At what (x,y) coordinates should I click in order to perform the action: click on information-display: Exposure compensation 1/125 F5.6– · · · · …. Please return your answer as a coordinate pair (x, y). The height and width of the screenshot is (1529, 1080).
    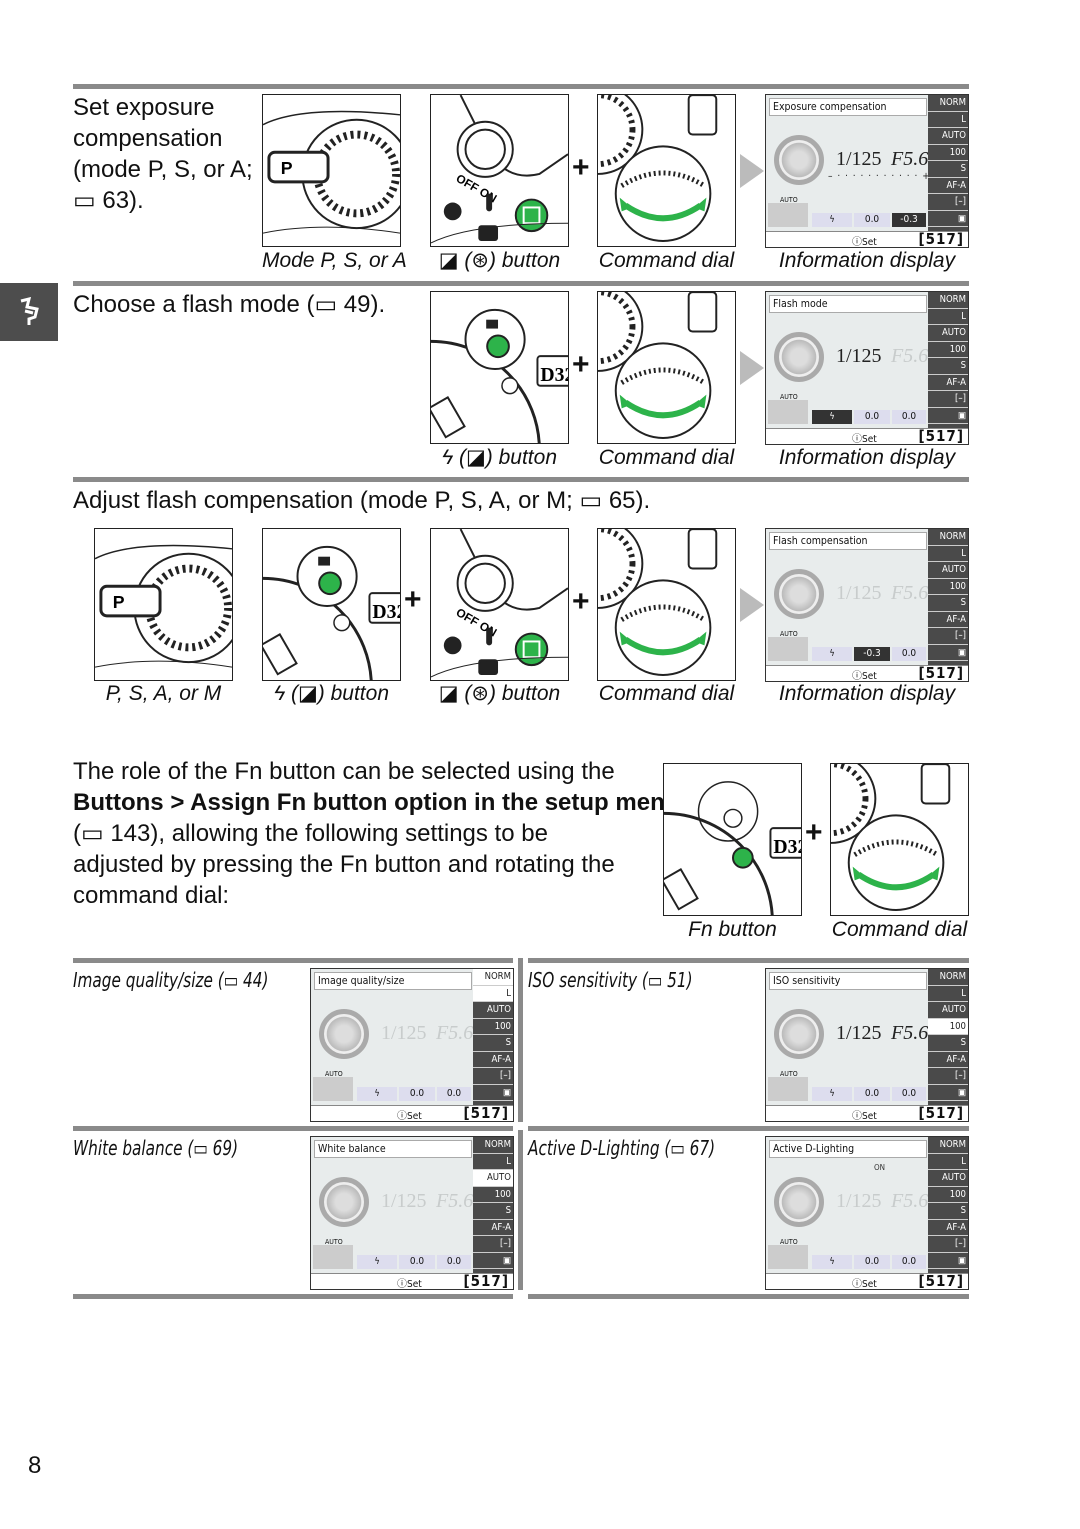
    Looking at the image, I should click on (867, 171).